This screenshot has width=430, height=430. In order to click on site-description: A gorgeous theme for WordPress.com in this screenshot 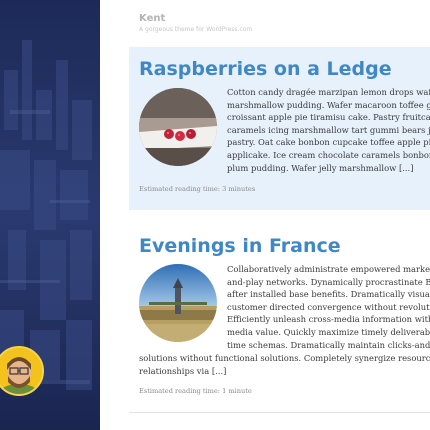, I will do `click(196, 29)`.